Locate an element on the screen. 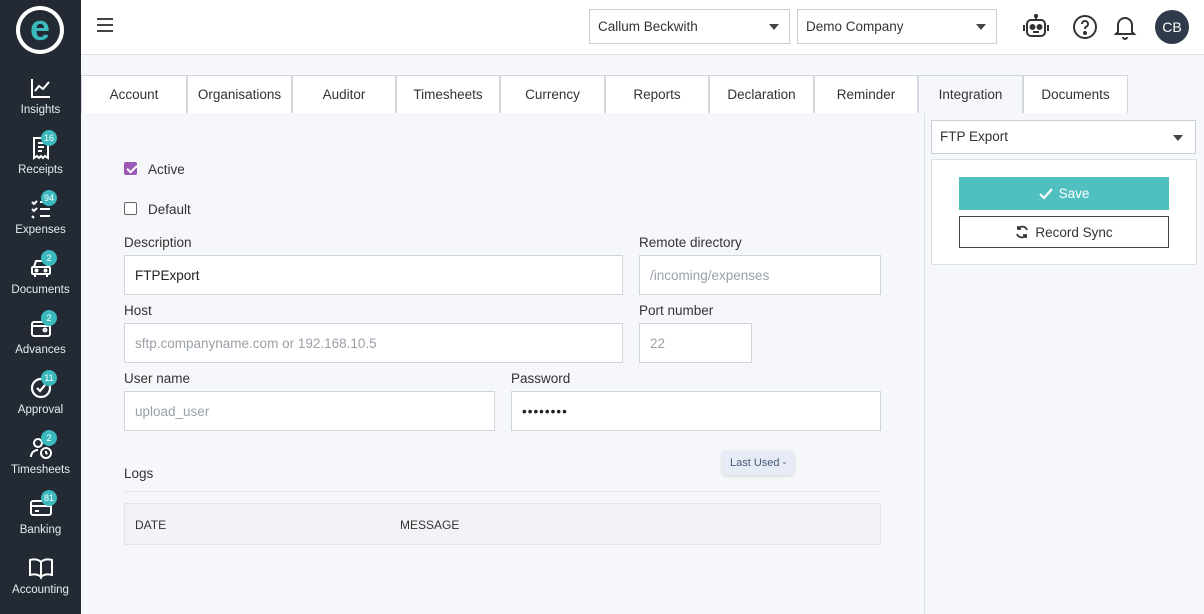 This screenshot has width=1204, height=614. menu-icon is located at coordinates (105, 25).